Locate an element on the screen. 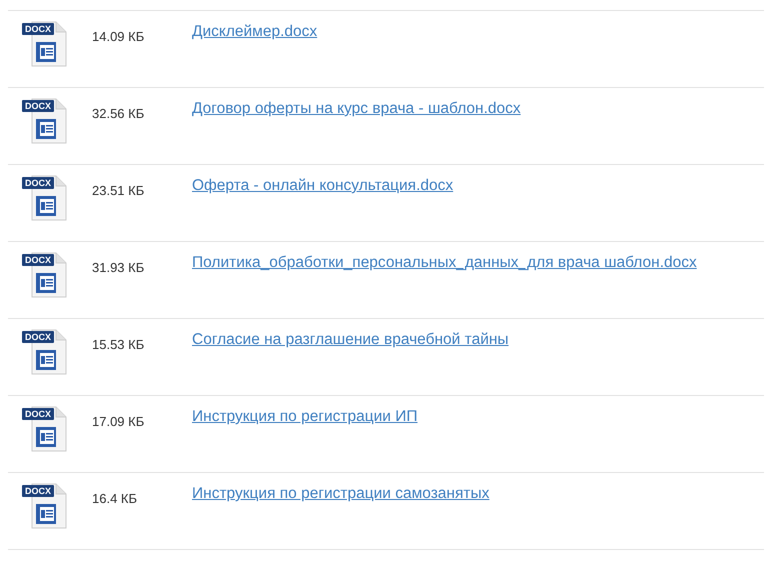  file-size: 31.93 КБ is located at coordinates (119, 268).